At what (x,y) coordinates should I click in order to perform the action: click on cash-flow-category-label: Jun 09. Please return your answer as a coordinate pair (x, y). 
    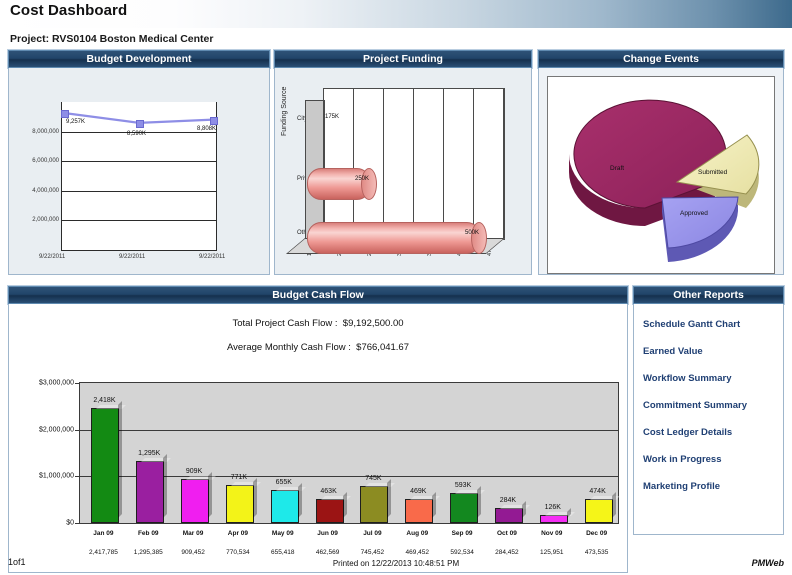
    Looking at the image, I should click on (327, 533).